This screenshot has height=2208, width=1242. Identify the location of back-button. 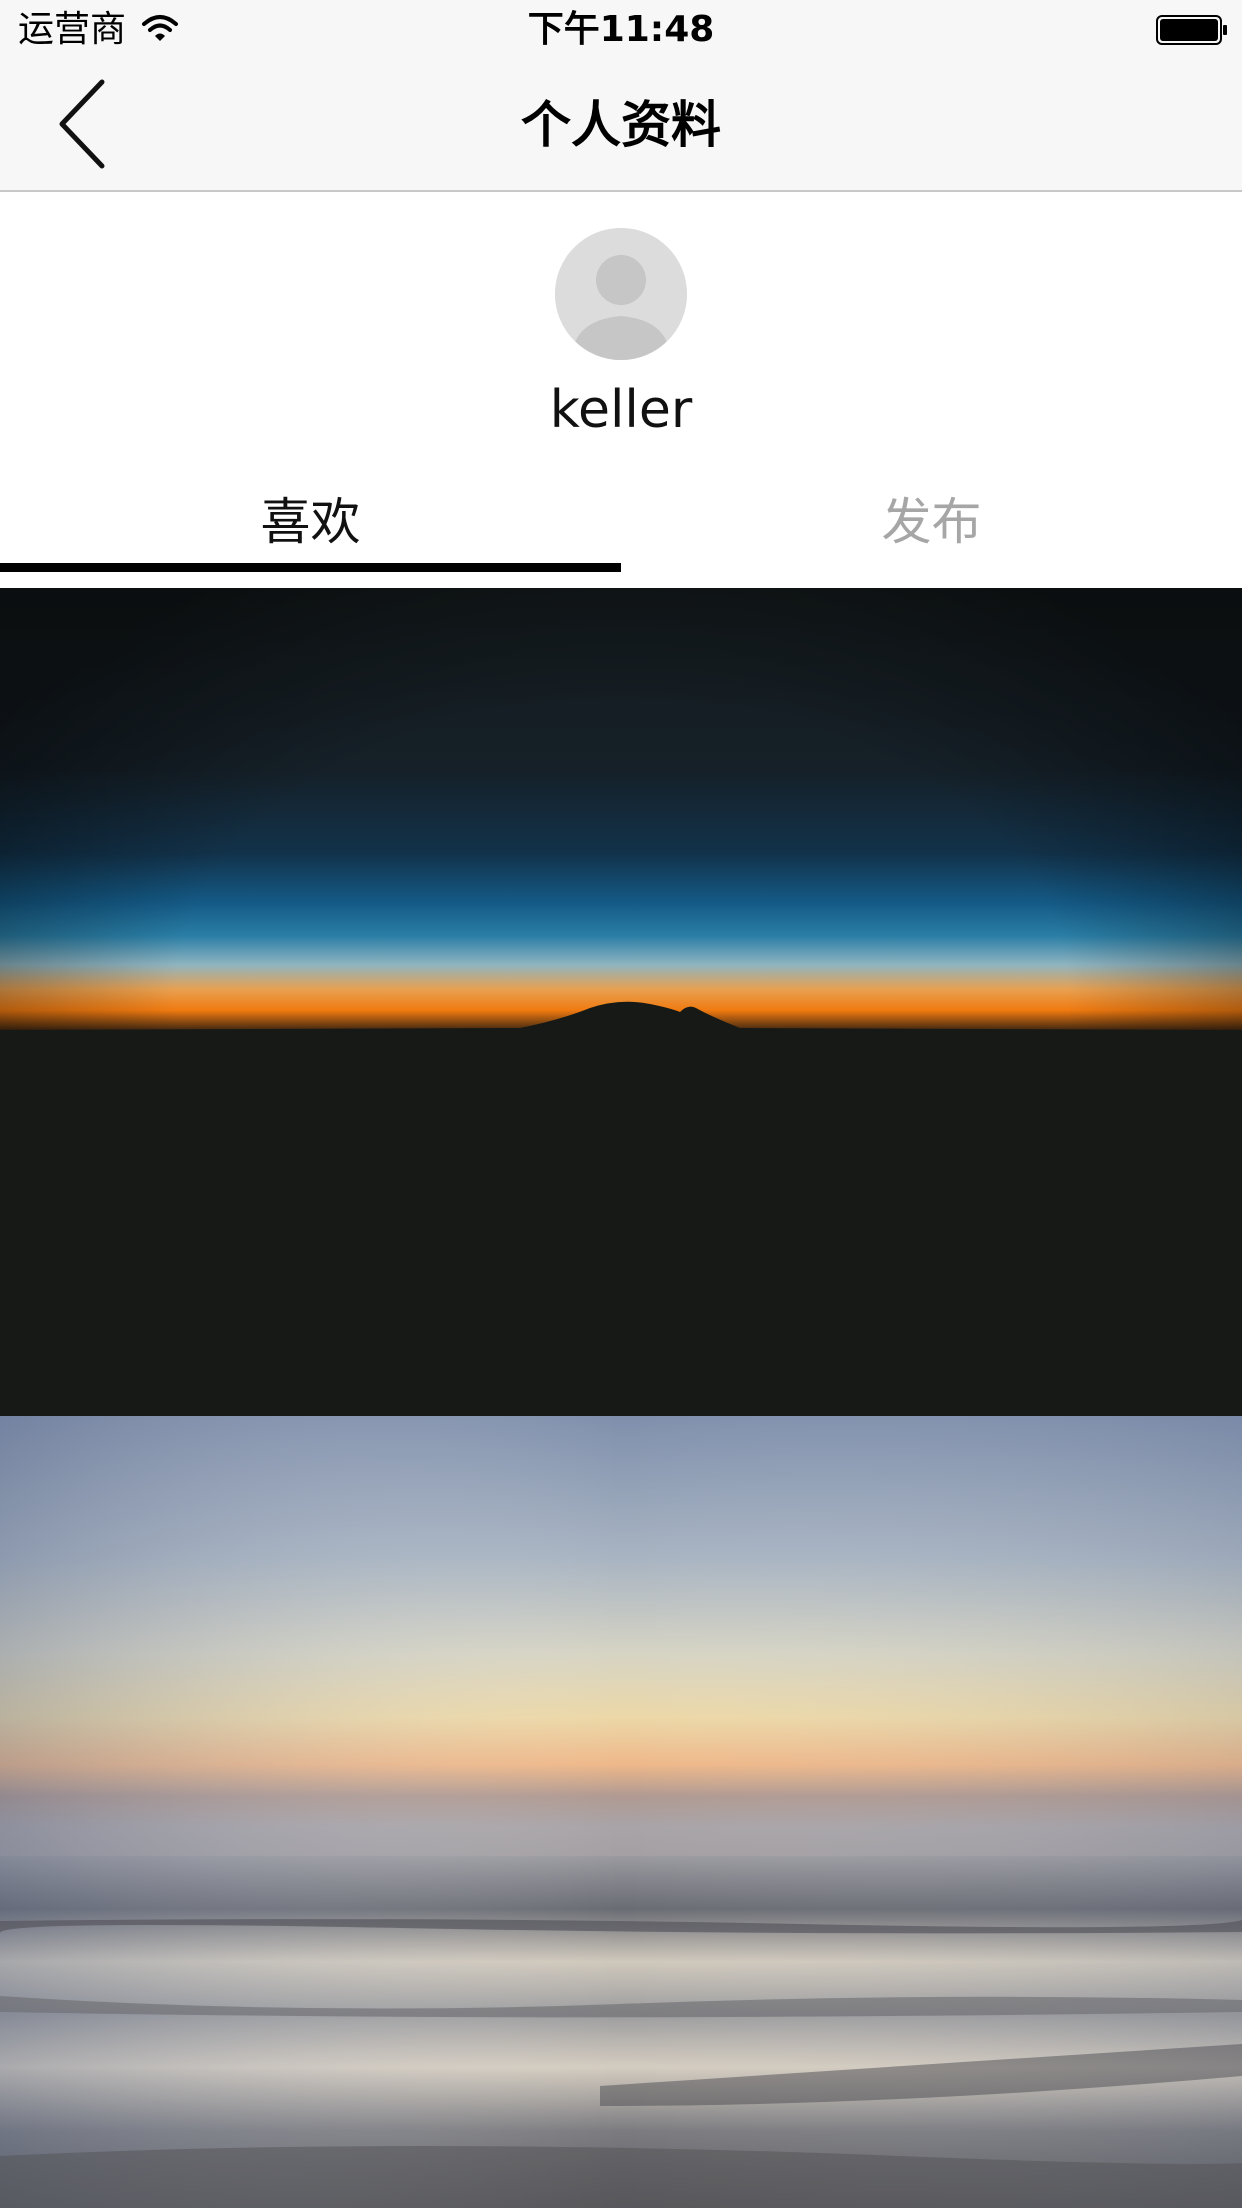
(85, 124).